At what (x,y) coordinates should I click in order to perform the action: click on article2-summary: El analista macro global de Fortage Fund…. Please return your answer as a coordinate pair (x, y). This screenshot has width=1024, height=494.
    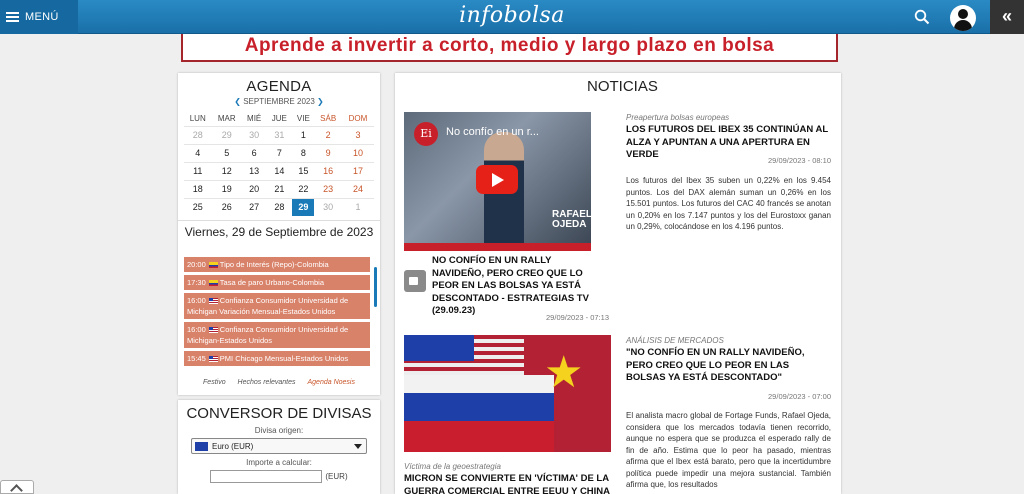
    Looking at the image, I should click on (728, 450).